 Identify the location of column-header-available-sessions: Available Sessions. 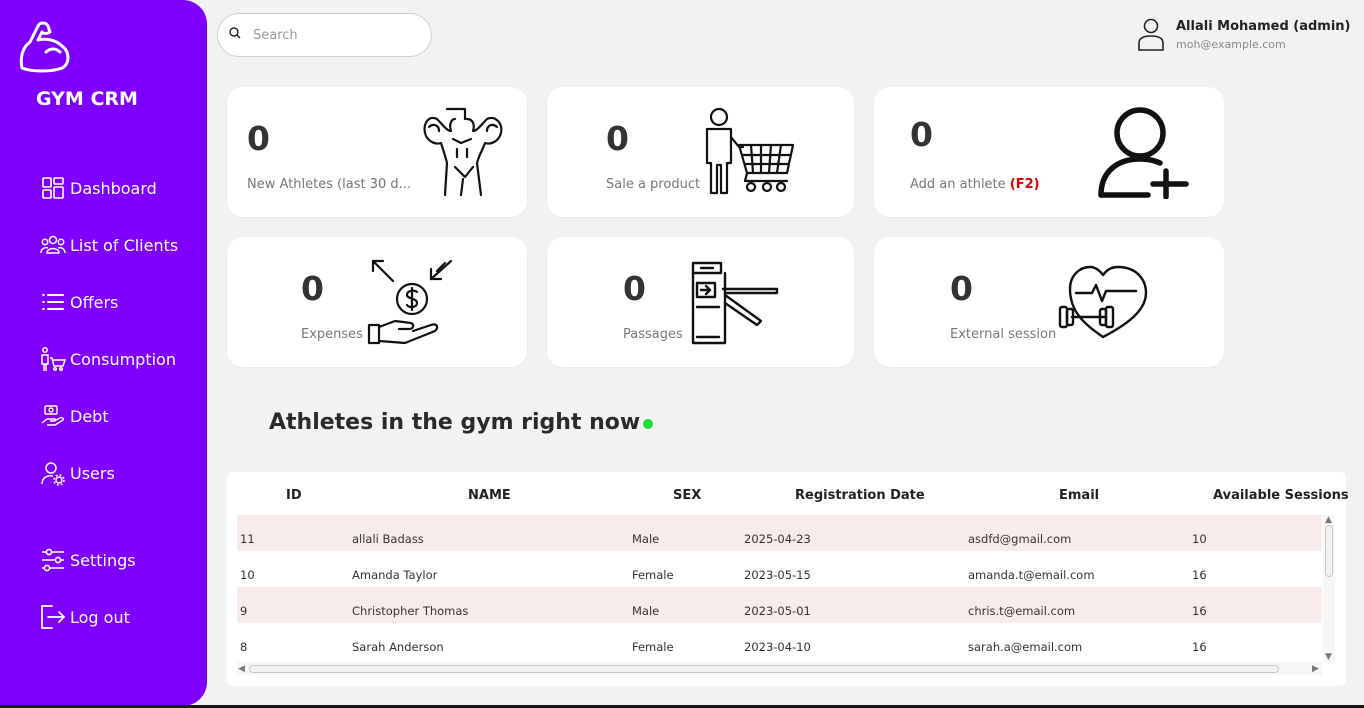
(1281, 495).